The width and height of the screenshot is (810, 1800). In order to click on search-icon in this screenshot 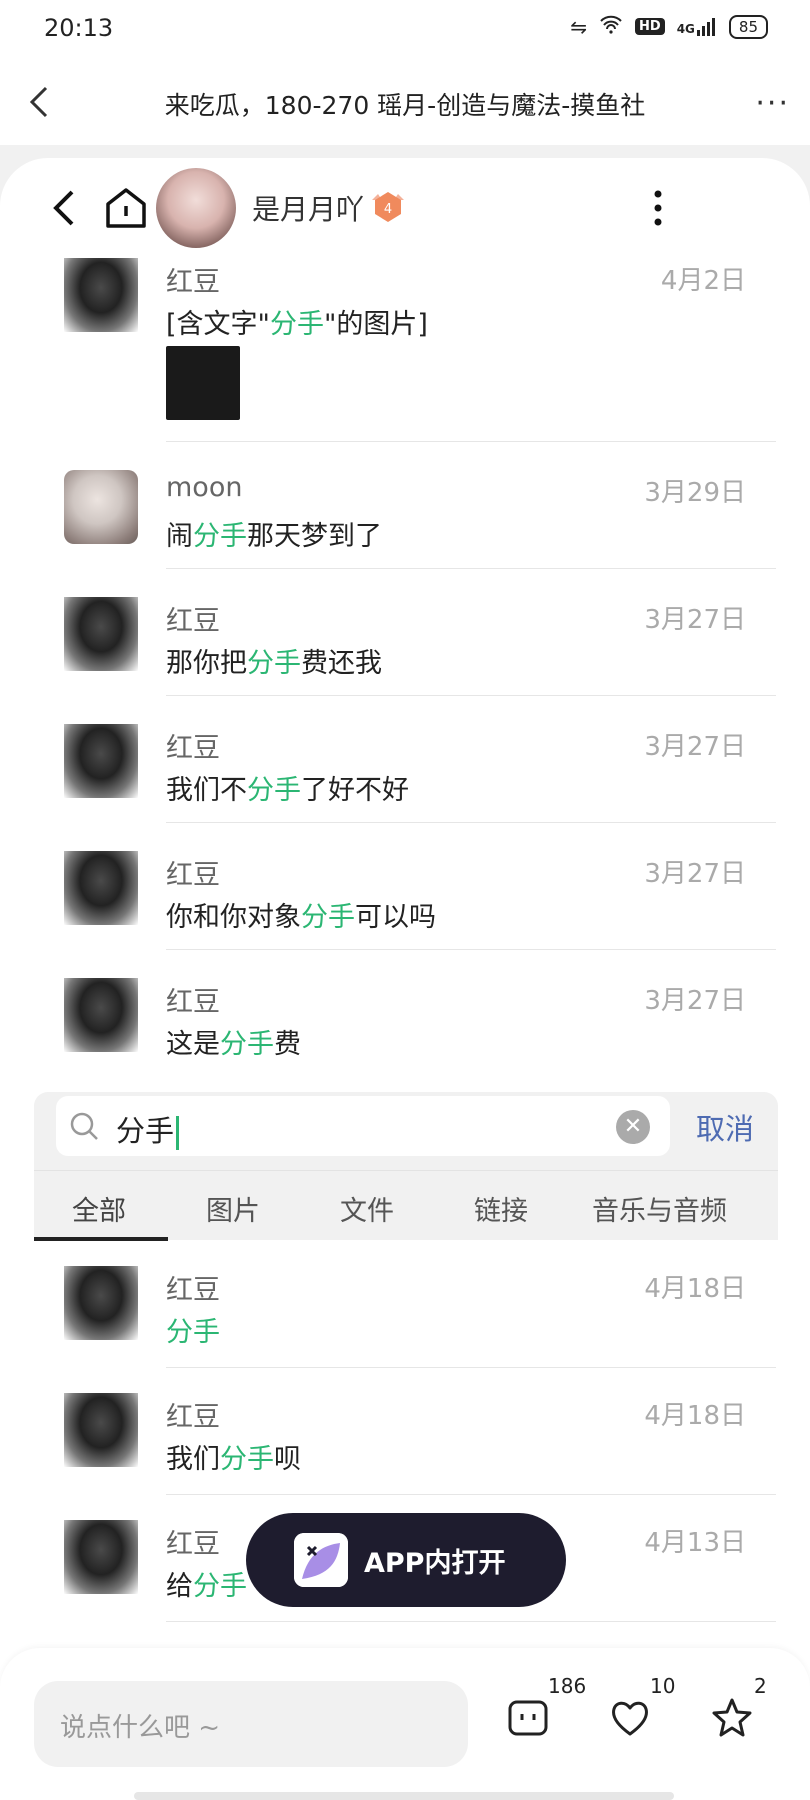, I will do `click(84, 1126)`.